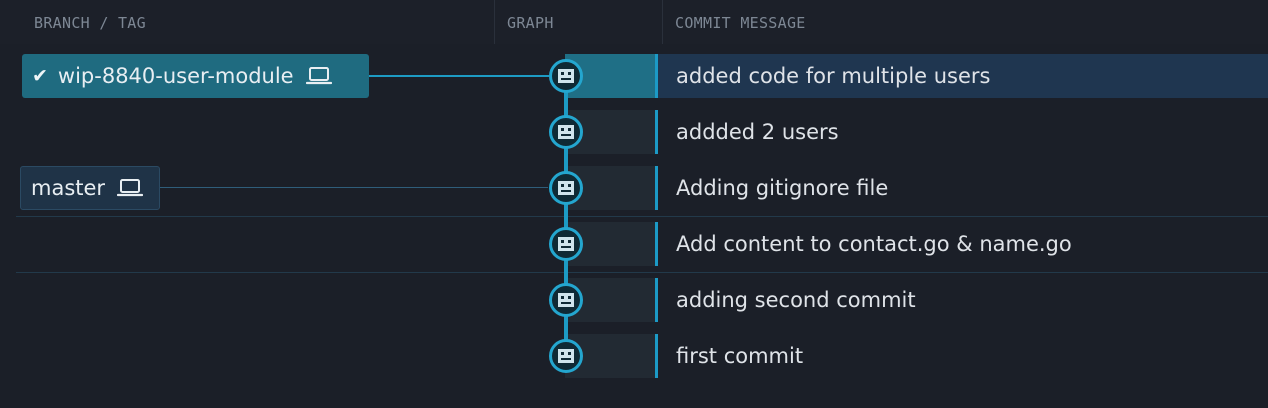 This screenshot has width=1268, height=408. What do you see at coordinates (740, 22) in the screenshot?
I see `commit-message-column-header: COMMIT MESSAGE` at bounding box center [740, 22].